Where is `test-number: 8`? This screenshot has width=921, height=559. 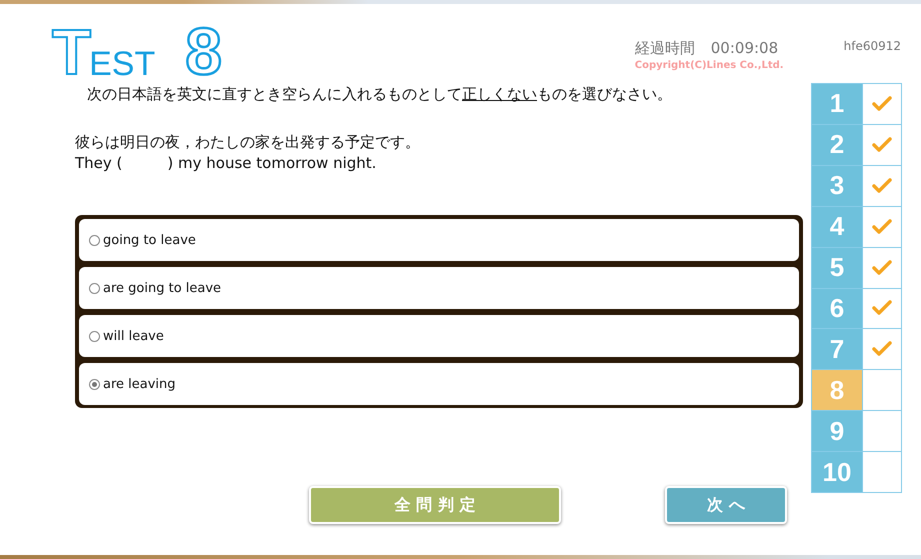 test-number: 8 is located at coordinates (203, 51).